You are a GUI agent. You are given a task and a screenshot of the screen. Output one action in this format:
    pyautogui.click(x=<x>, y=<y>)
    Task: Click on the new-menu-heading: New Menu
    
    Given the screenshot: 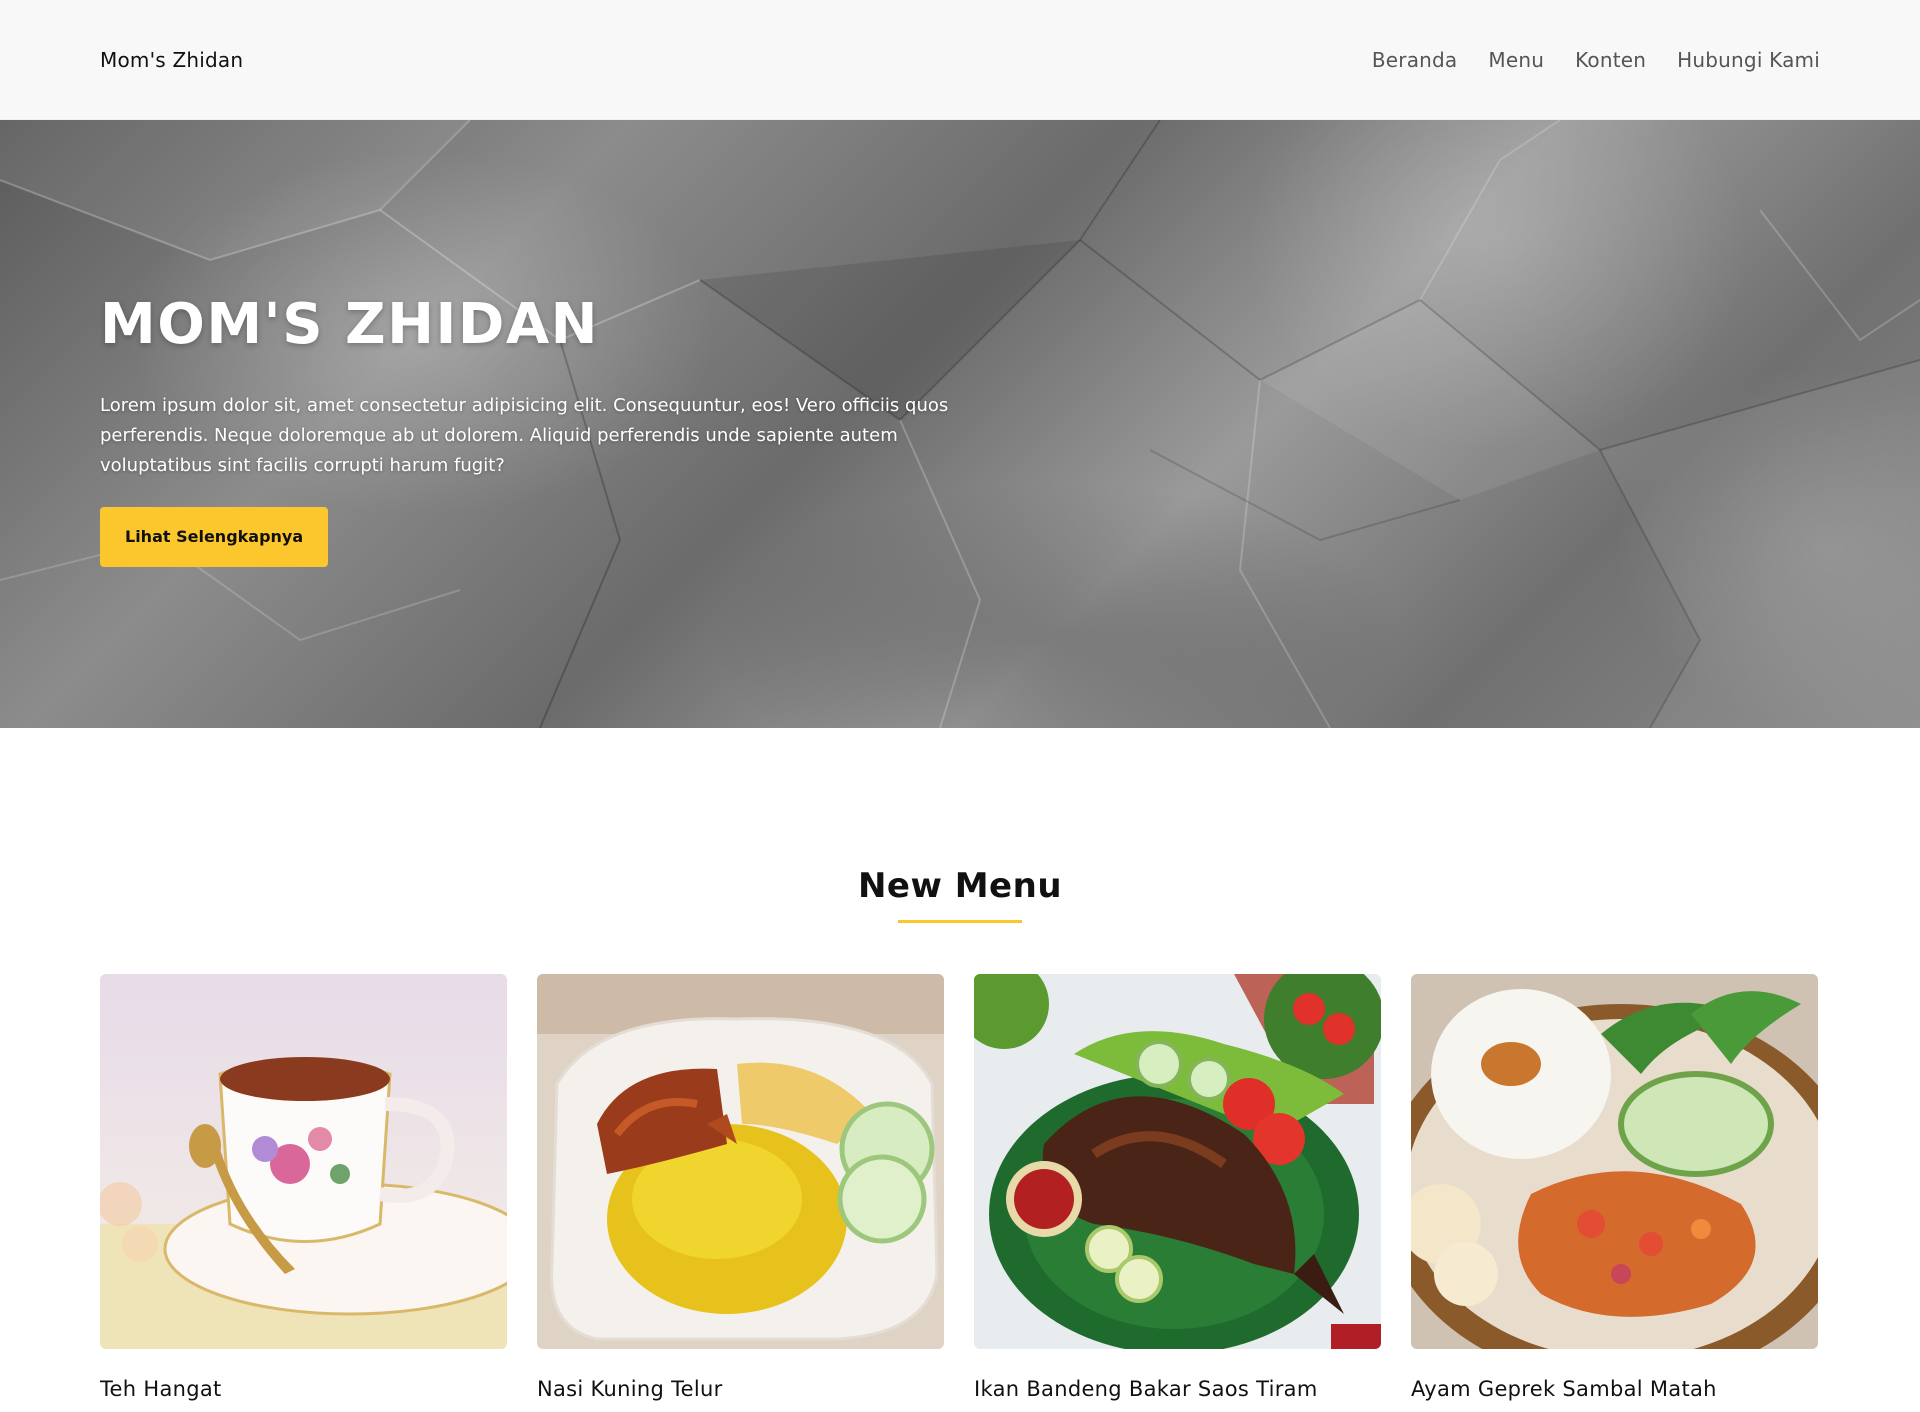 What is the action you would take?
    pyautogui.click(x=960, y=886)
    